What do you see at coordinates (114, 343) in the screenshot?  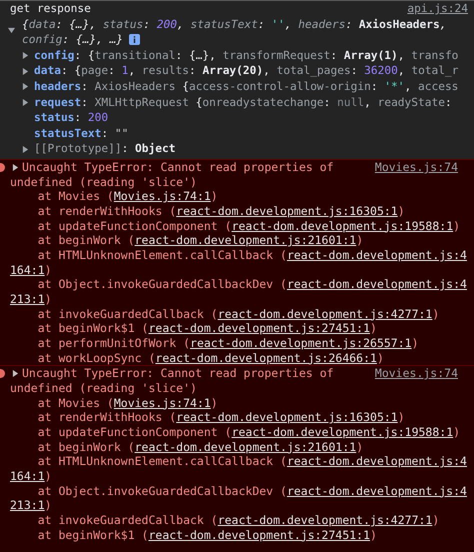 I see `stack-frame-text: at performUnitOfWork (` at bounding box center [114, 343].